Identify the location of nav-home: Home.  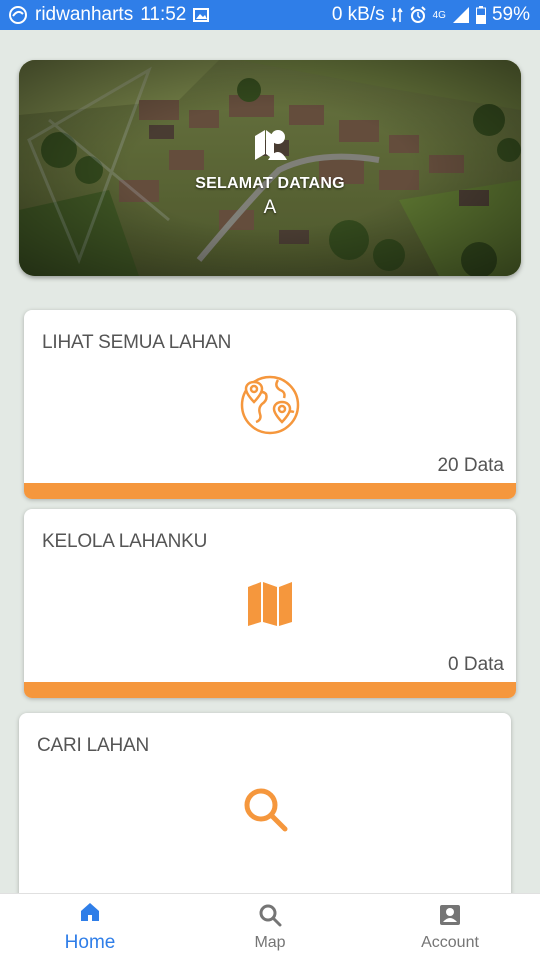
(90, 927).